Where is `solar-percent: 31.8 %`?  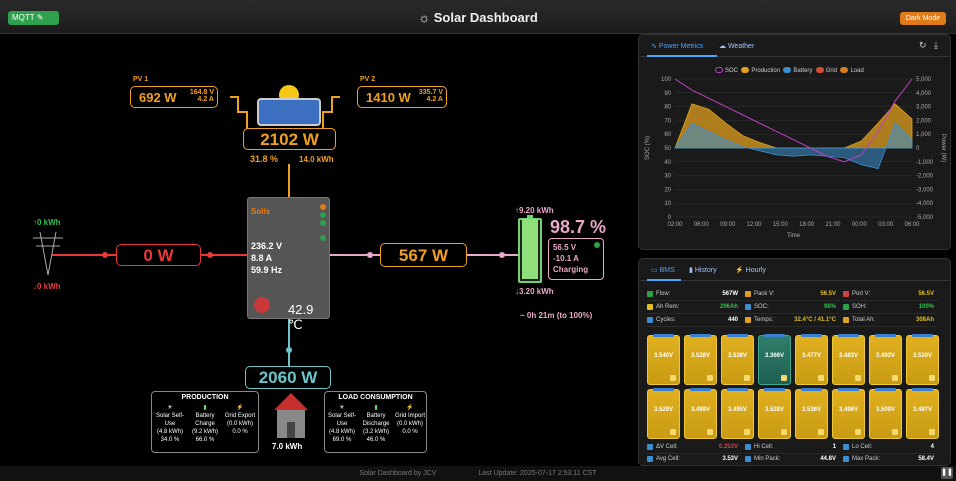
solar-percent: 31.8 % is located at coordinates (264, 159).